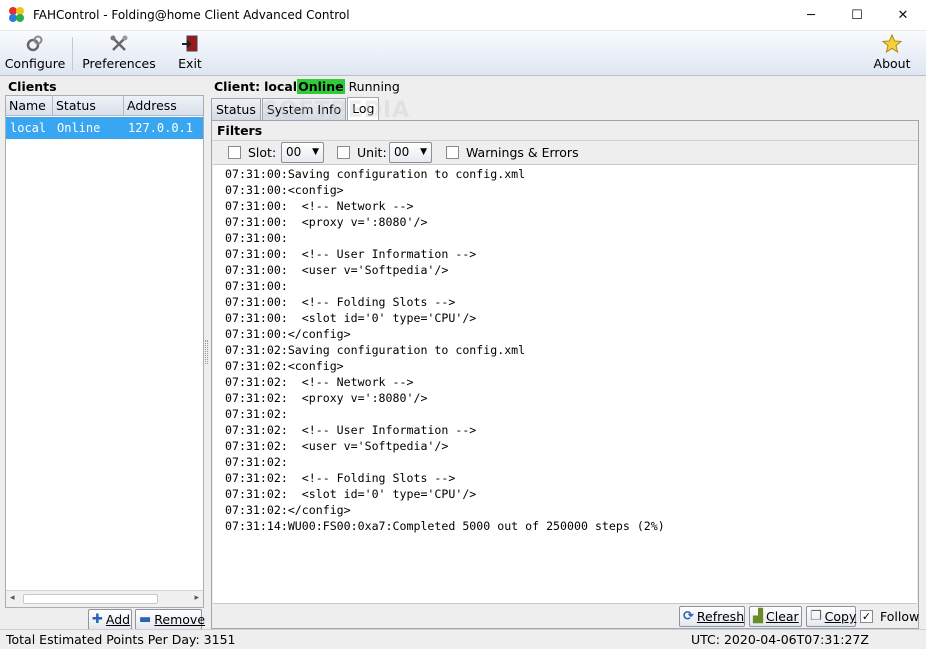  What do you see at coordinates (720, 616) in the screenshot?
I see `refresh-label: Refresh` at bounding box center [720, 616].